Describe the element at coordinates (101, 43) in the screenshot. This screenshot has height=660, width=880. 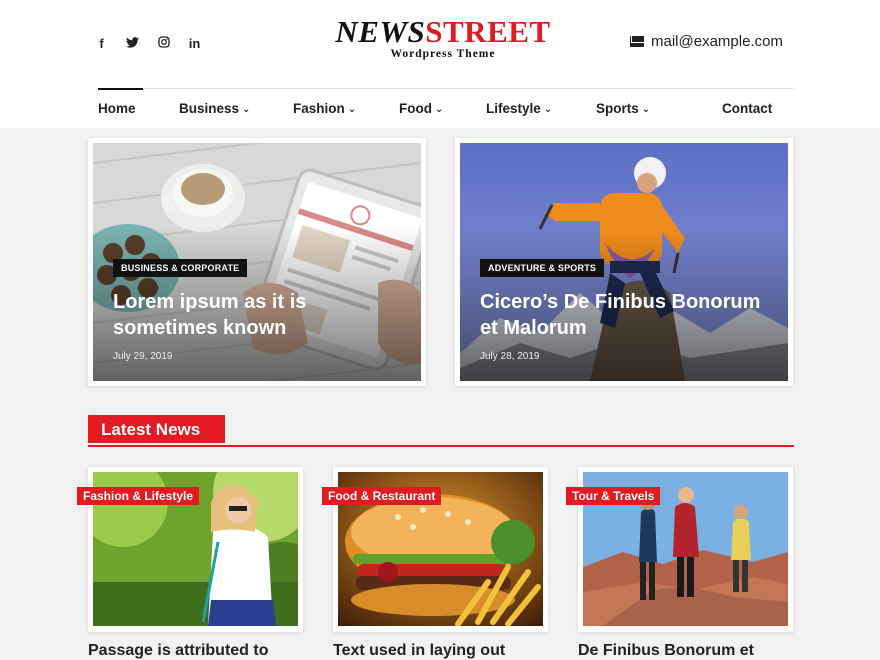
I see `facebook-icon: f` at that location.